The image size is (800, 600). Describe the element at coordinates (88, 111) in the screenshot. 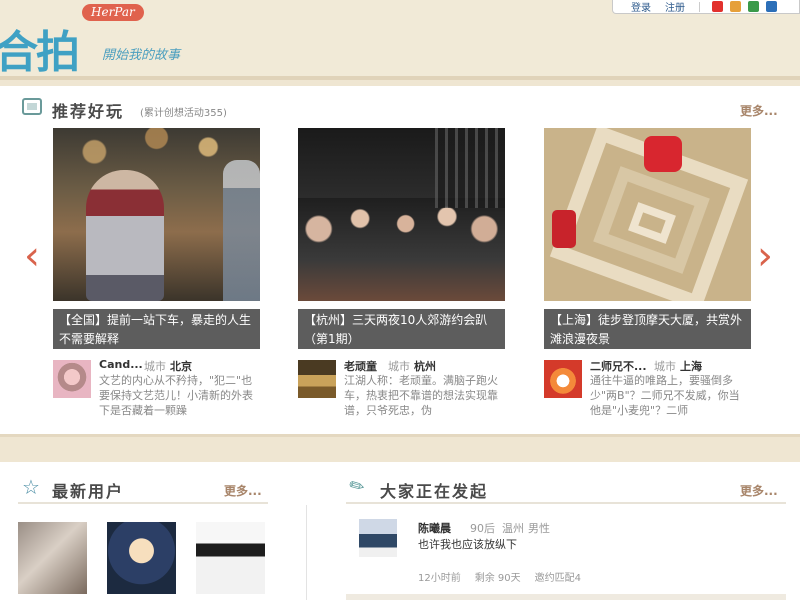

I see `recommend-title: 推荐好玩` at that location.